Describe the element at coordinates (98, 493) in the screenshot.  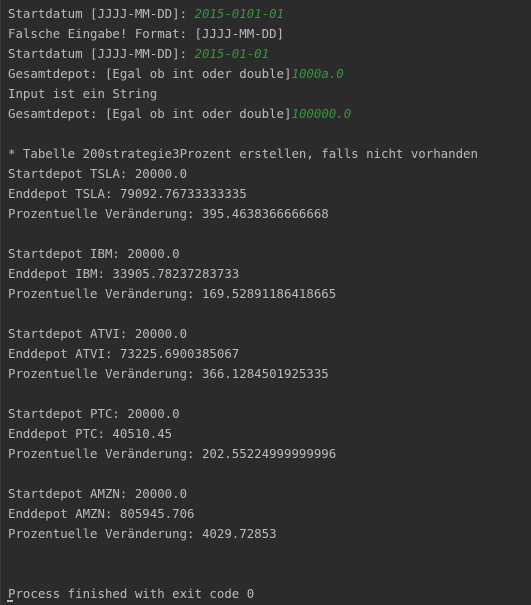
I see `console-line: Startdepot AMZN: 20000.0` at that location.